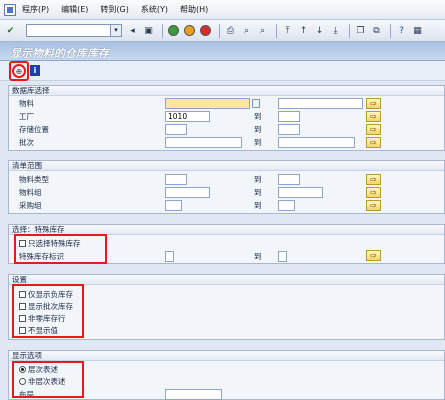  Describe the element at coordinates (30, 205) in the screenshot. I see `field-label-purchasing-group: 采购组` at that location.